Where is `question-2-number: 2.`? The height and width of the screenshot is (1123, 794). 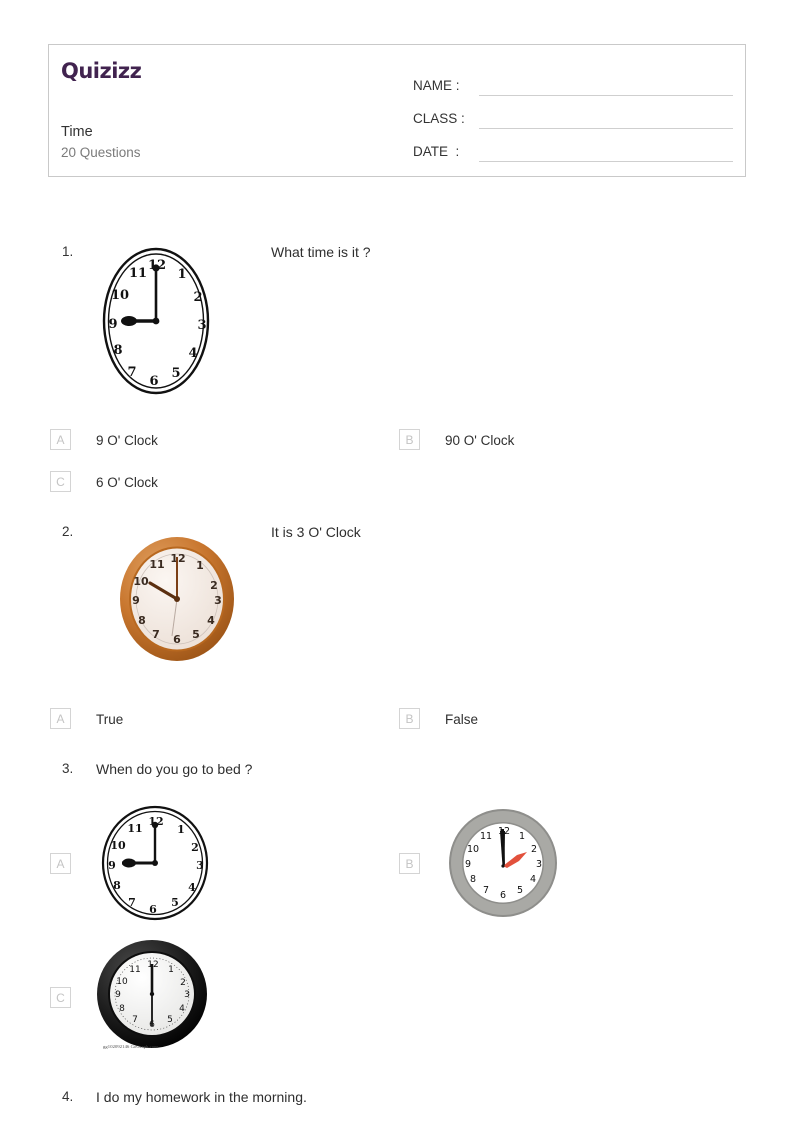 question-2-number: 2. is located at coordinates (68, 531).